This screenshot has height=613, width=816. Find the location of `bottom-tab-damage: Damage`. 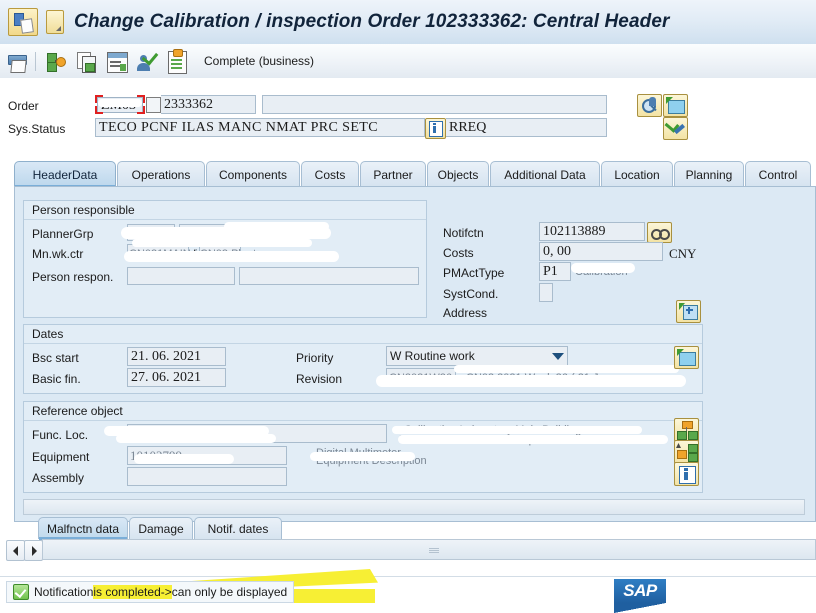

bottom-tab-damage: Damage is located at coordinates (161, 528).